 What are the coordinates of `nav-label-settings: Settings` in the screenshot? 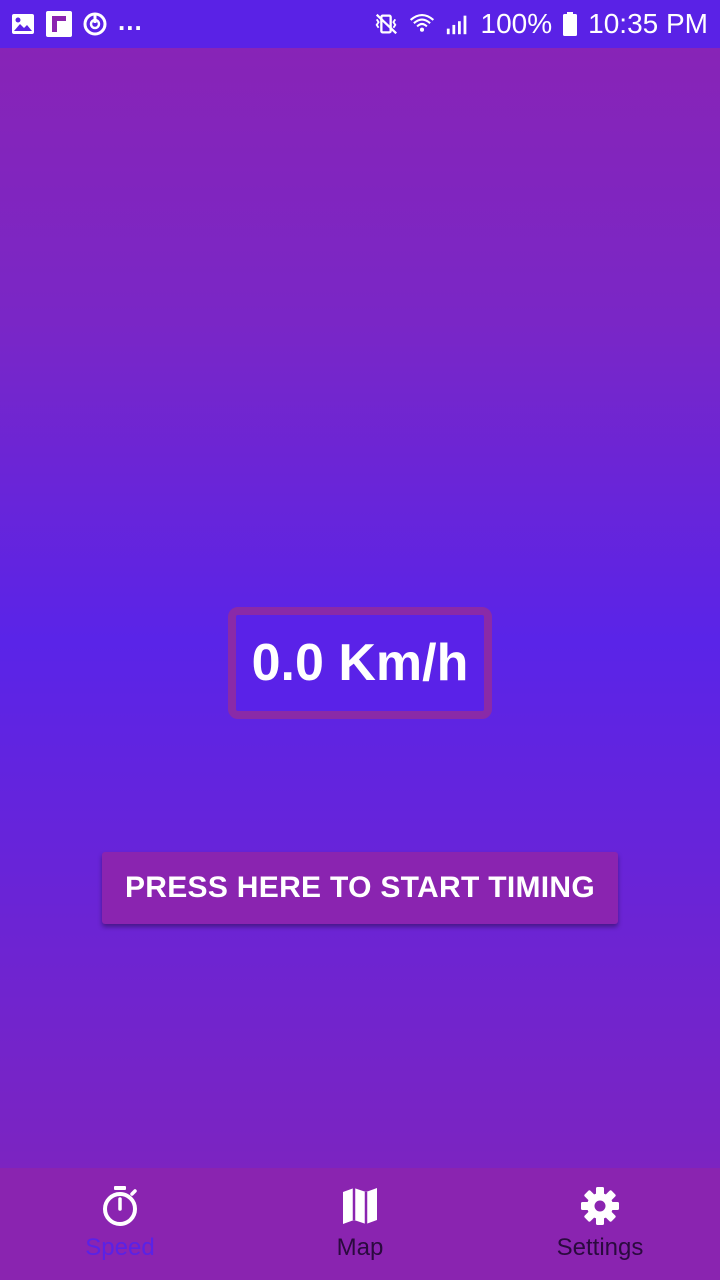 It's located at (600, 1247).